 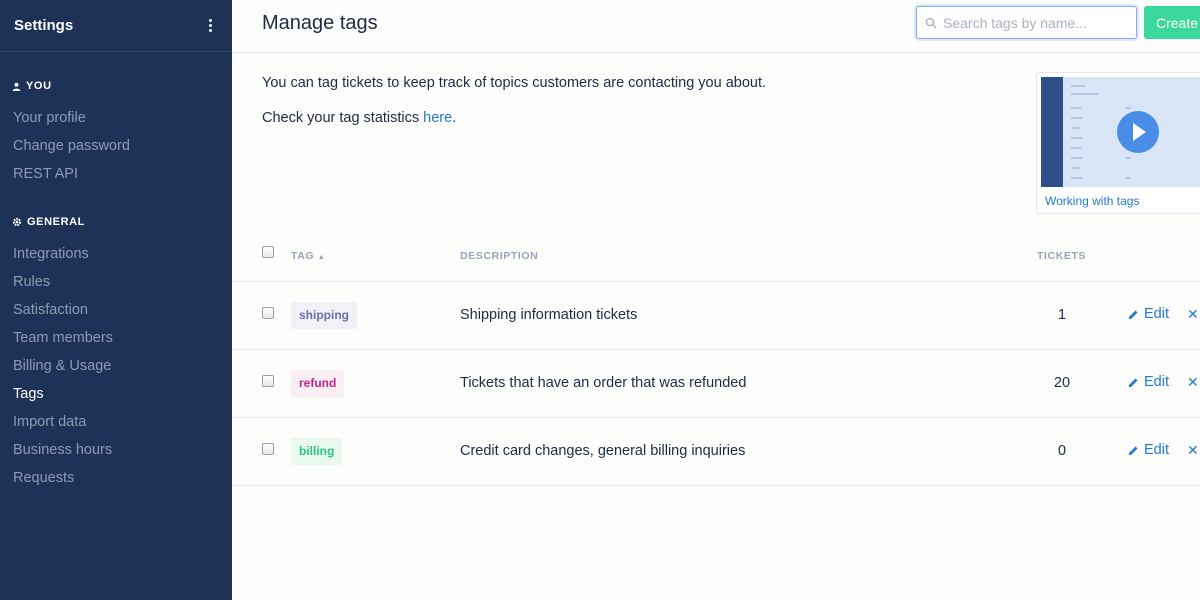 I want to click on statistics-link: here, so click(x=437, y=118).